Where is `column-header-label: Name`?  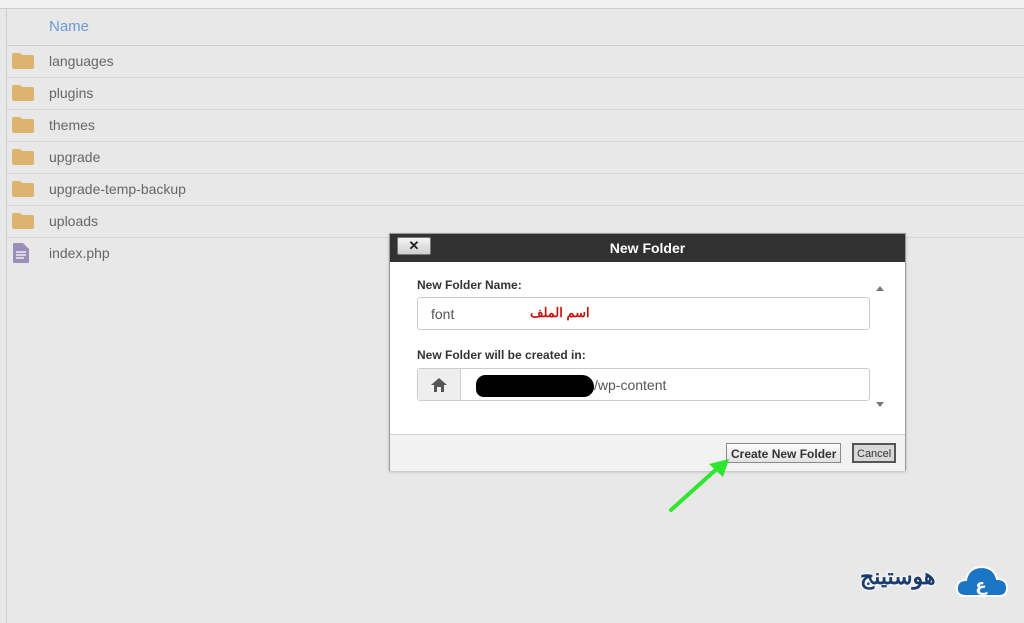
column-header-label: Name is located at coordinates (69, 26).